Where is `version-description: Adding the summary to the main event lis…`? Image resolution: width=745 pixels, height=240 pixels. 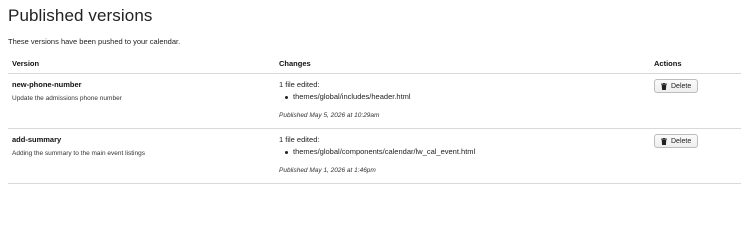
version-description: Adding the summary to the main event lis… is located at coordinates (78, 153).